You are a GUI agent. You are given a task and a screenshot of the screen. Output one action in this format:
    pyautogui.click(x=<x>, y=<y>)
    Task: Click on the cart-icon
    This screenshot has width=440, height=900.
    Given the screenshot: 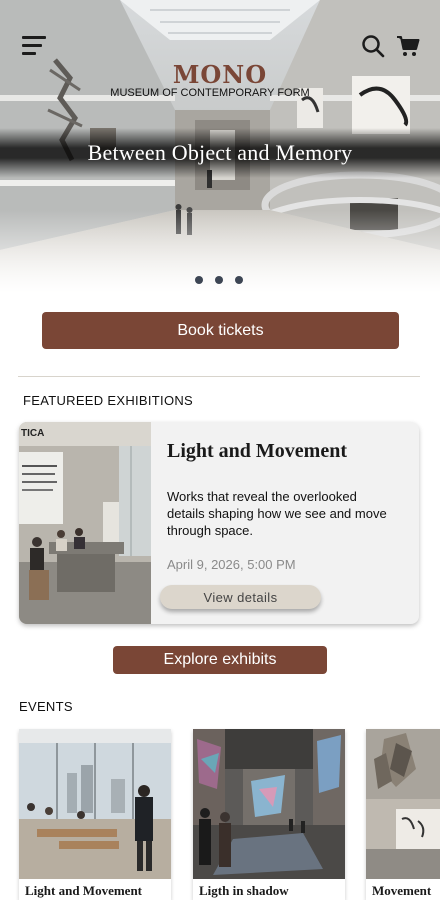 What is the action you would take?
    pyautogui.click(x=408, y=46)
    